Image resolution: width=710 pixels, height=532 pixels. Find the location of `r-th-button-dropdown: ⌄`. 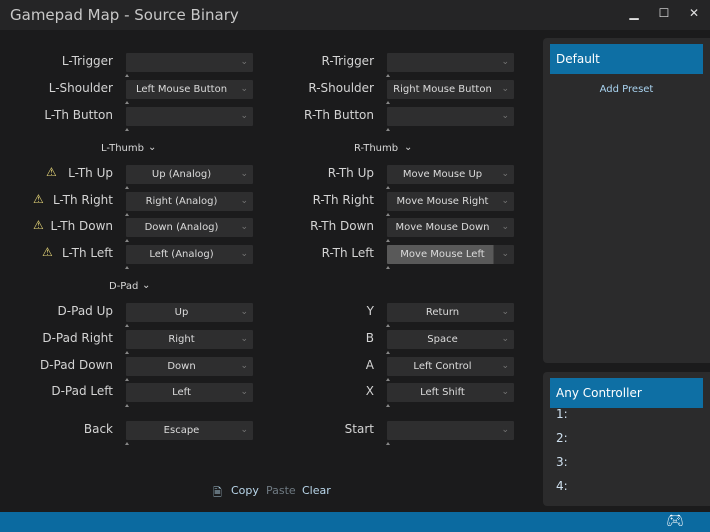

r-th-button-dropdown: ⌄ is located at coordinates (450, 116).